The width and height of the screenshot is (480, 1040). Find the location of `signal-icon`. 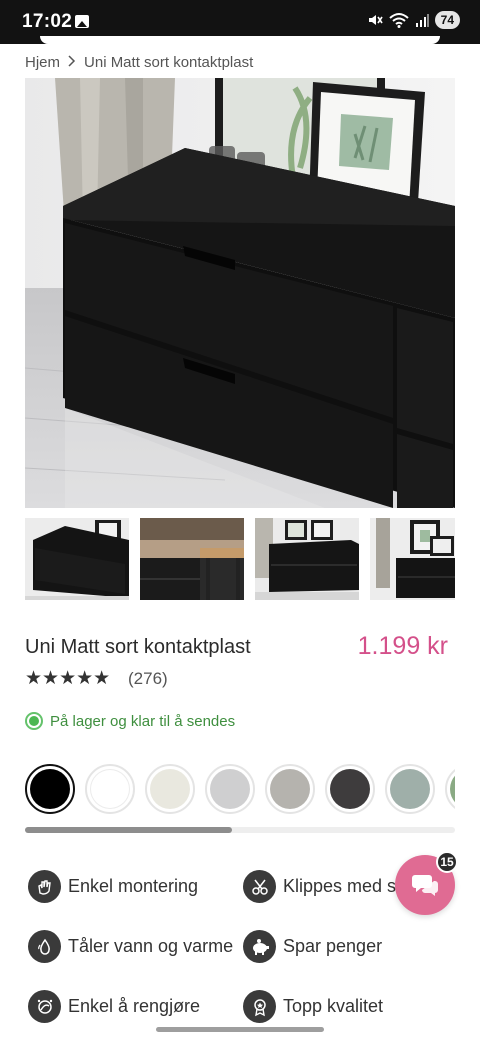

signal-icon is located at coordinates (422, 20).